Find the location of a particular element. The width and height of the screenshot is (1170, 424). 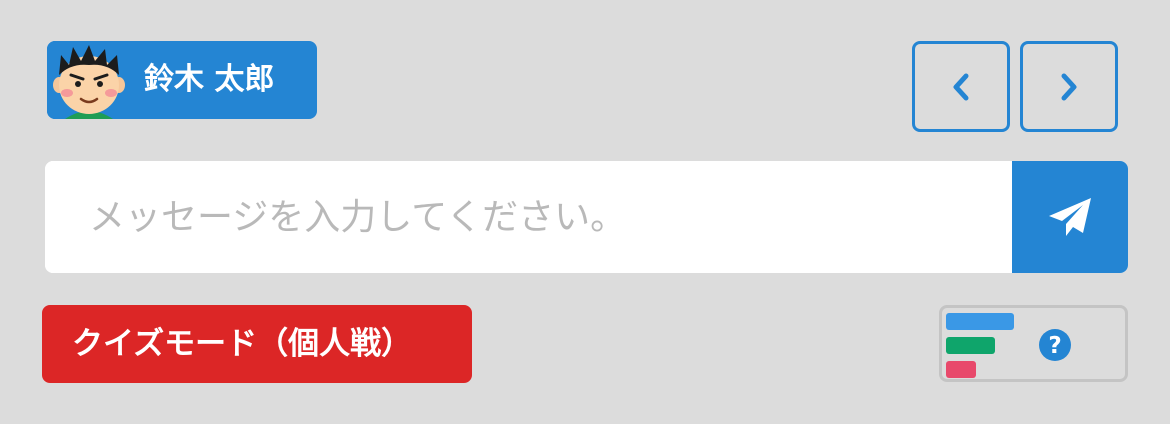

user-chip: 鈴木 太郎 is located at coordinates (182, 80).